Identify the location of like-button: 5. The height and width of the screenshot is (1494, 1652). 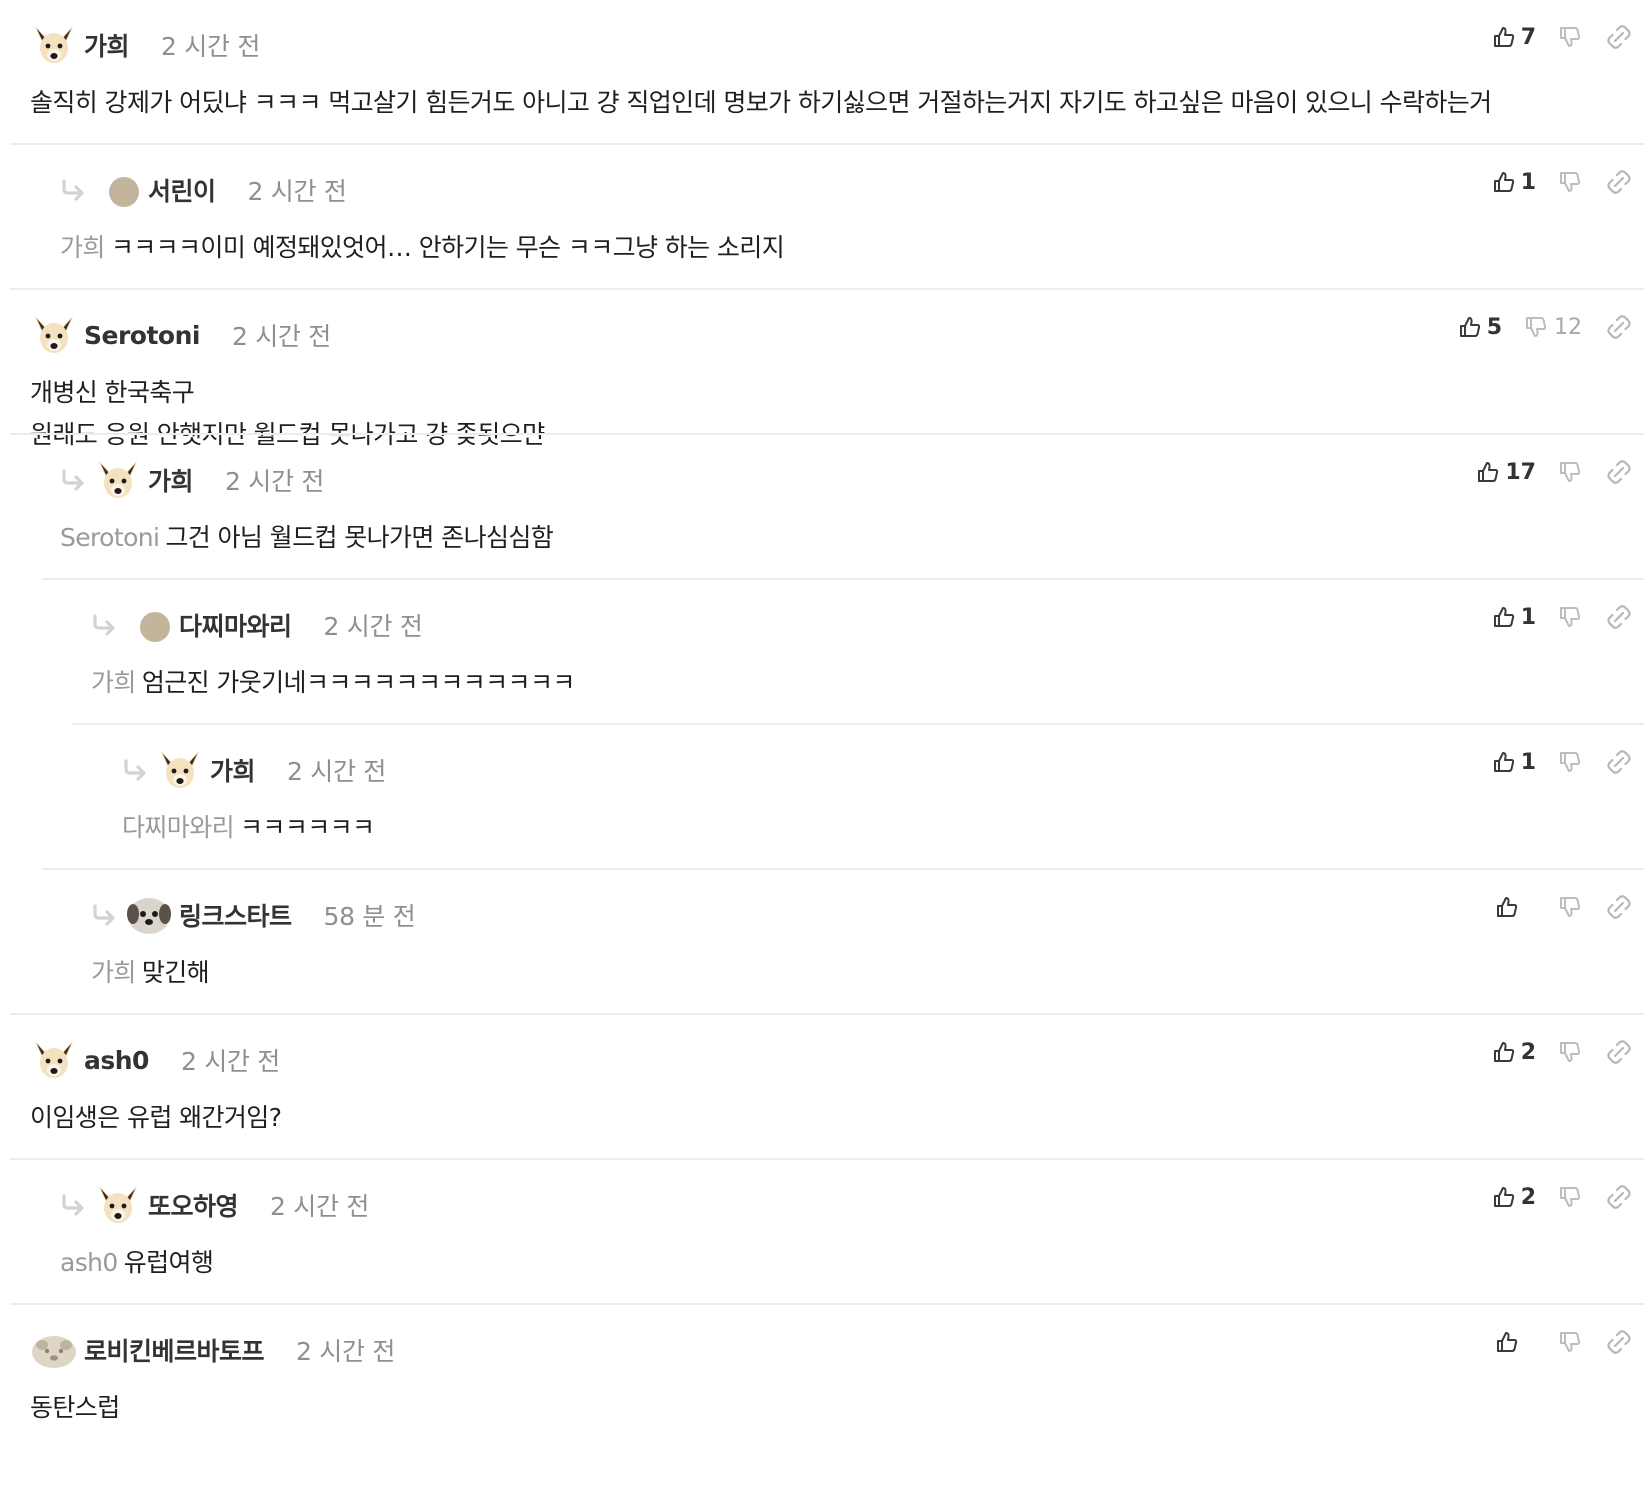
(1480, 327).